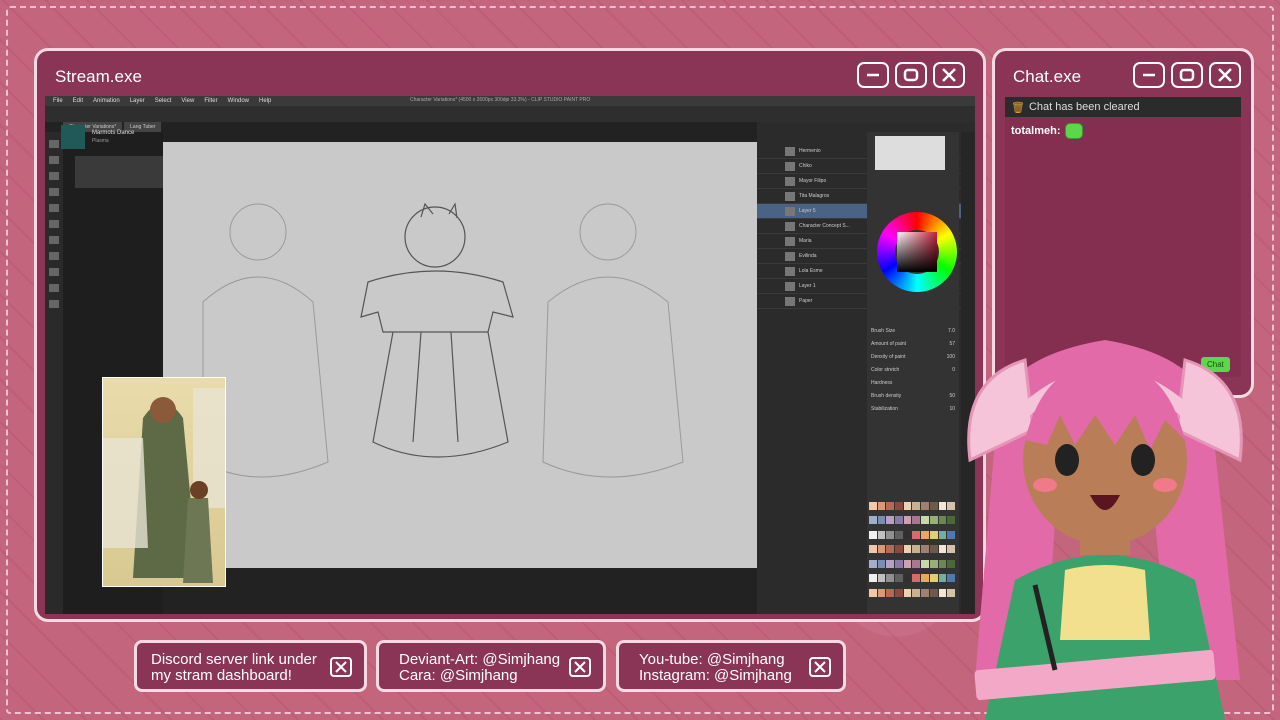  What do you see at coordinates (106, 101) in the screenshot?
I see `menu-animation: Animation` at bounding box center [106, 101].